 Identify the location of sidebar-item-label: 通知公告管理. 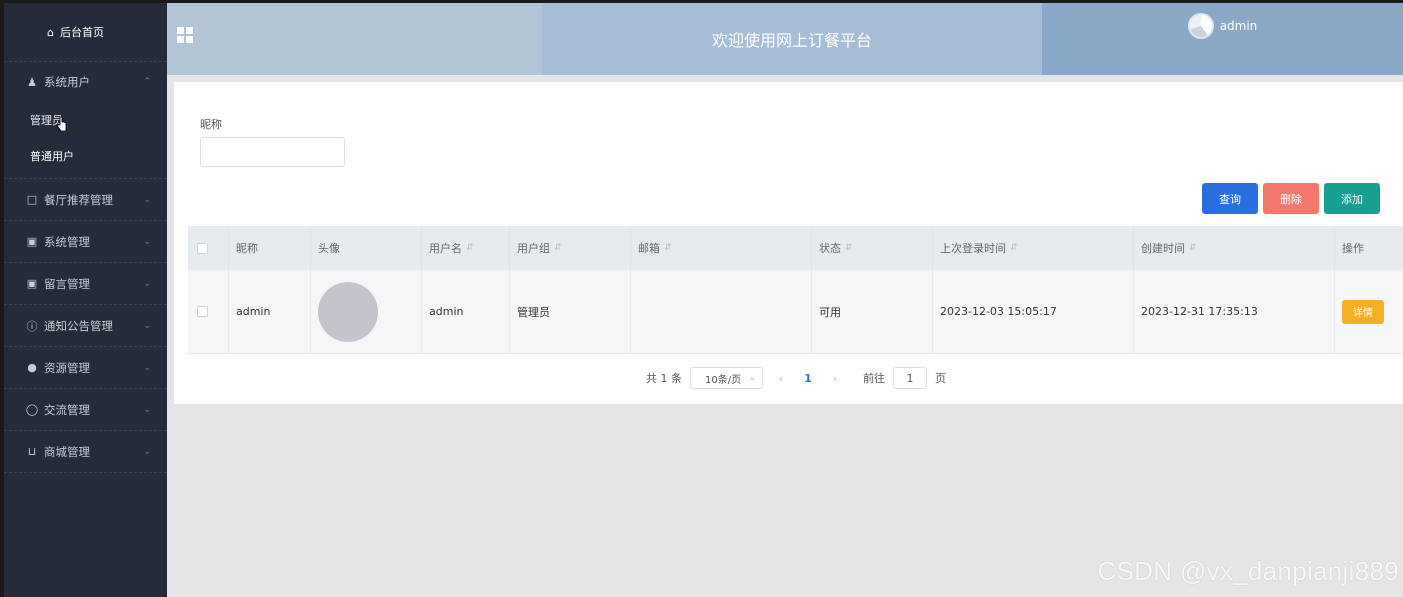
(78, 325).